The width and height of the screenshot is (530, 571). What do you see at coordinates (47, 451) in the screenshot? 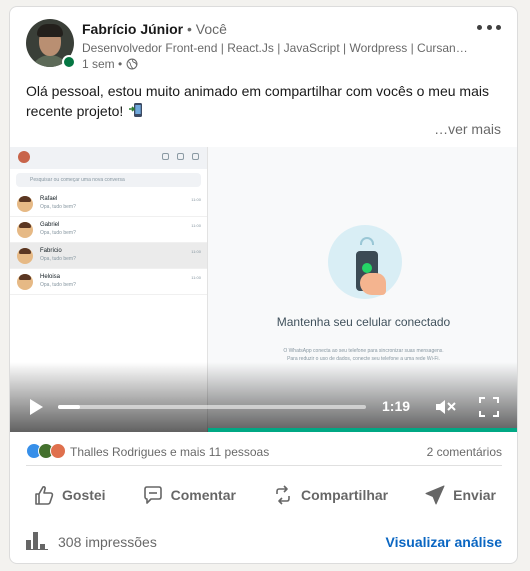
I see `reaction-icons` at bounding box center [47, 451].